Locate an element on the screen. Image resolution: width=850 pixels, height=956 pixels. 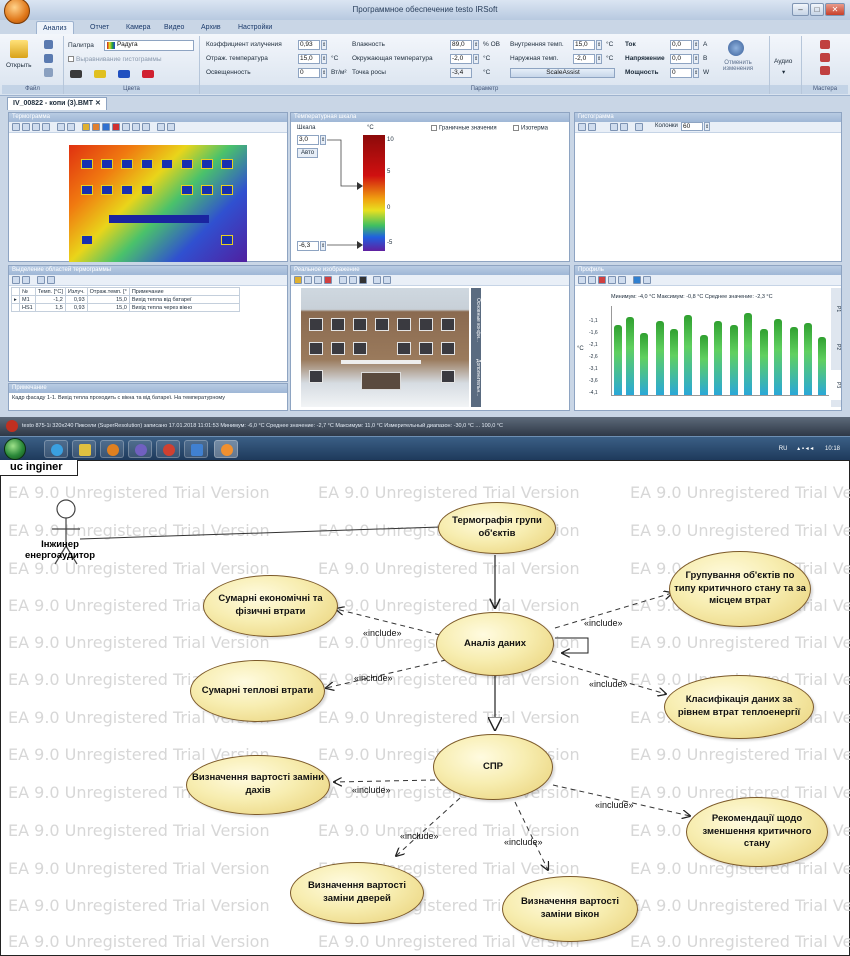
bars-icon is located at coordinates (614, 127).